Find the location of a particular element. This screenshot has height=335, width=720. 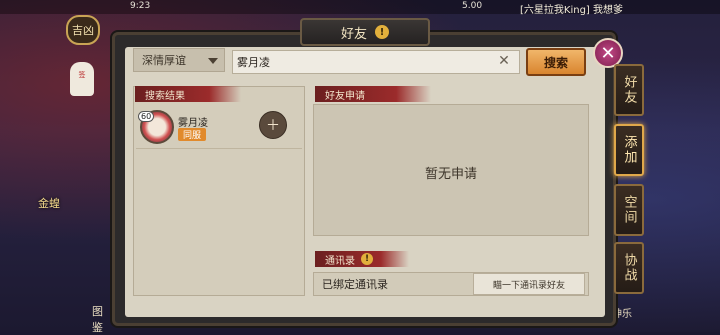

friend-requests-header: 好友申请 is located at coordinates (373, 94).